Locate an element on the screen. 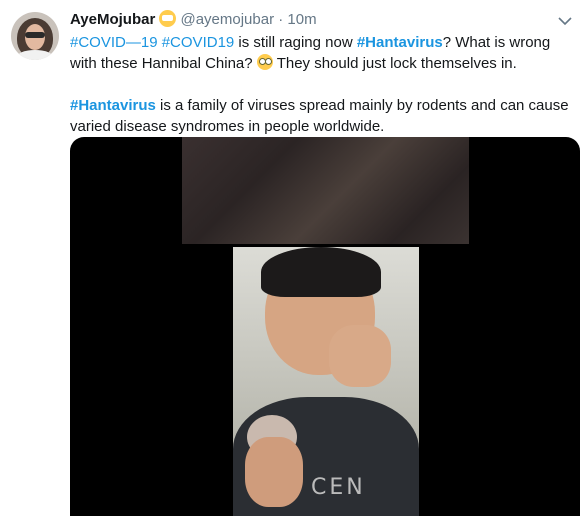  tweet-text-segment: They should just lock themselves in. is located at coordinates (394, 63).